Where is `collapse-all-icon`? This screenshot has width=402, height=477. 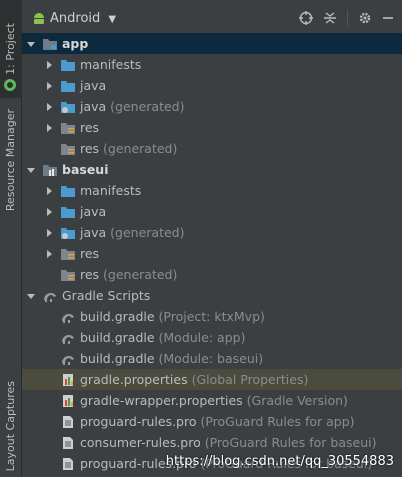 collapse-all-icon is located at coordinates (330, 18).